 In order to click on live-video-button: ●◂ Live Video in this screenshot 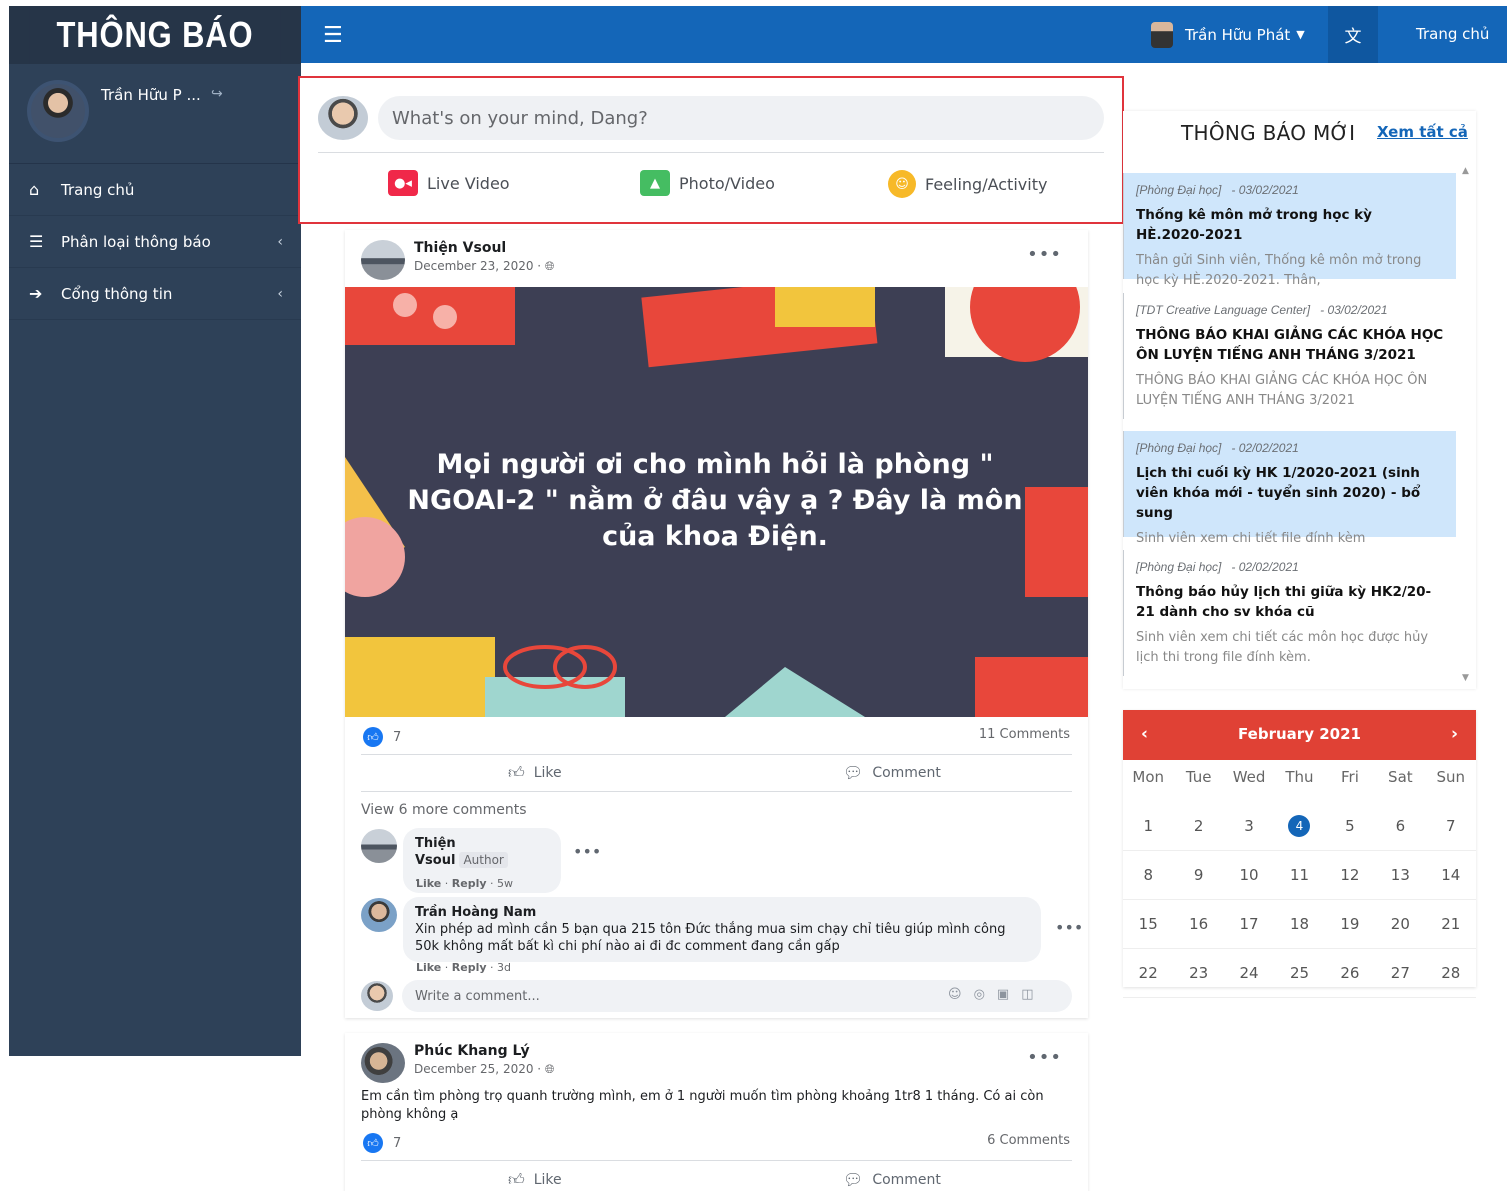, I will do `click(449, 183)`.